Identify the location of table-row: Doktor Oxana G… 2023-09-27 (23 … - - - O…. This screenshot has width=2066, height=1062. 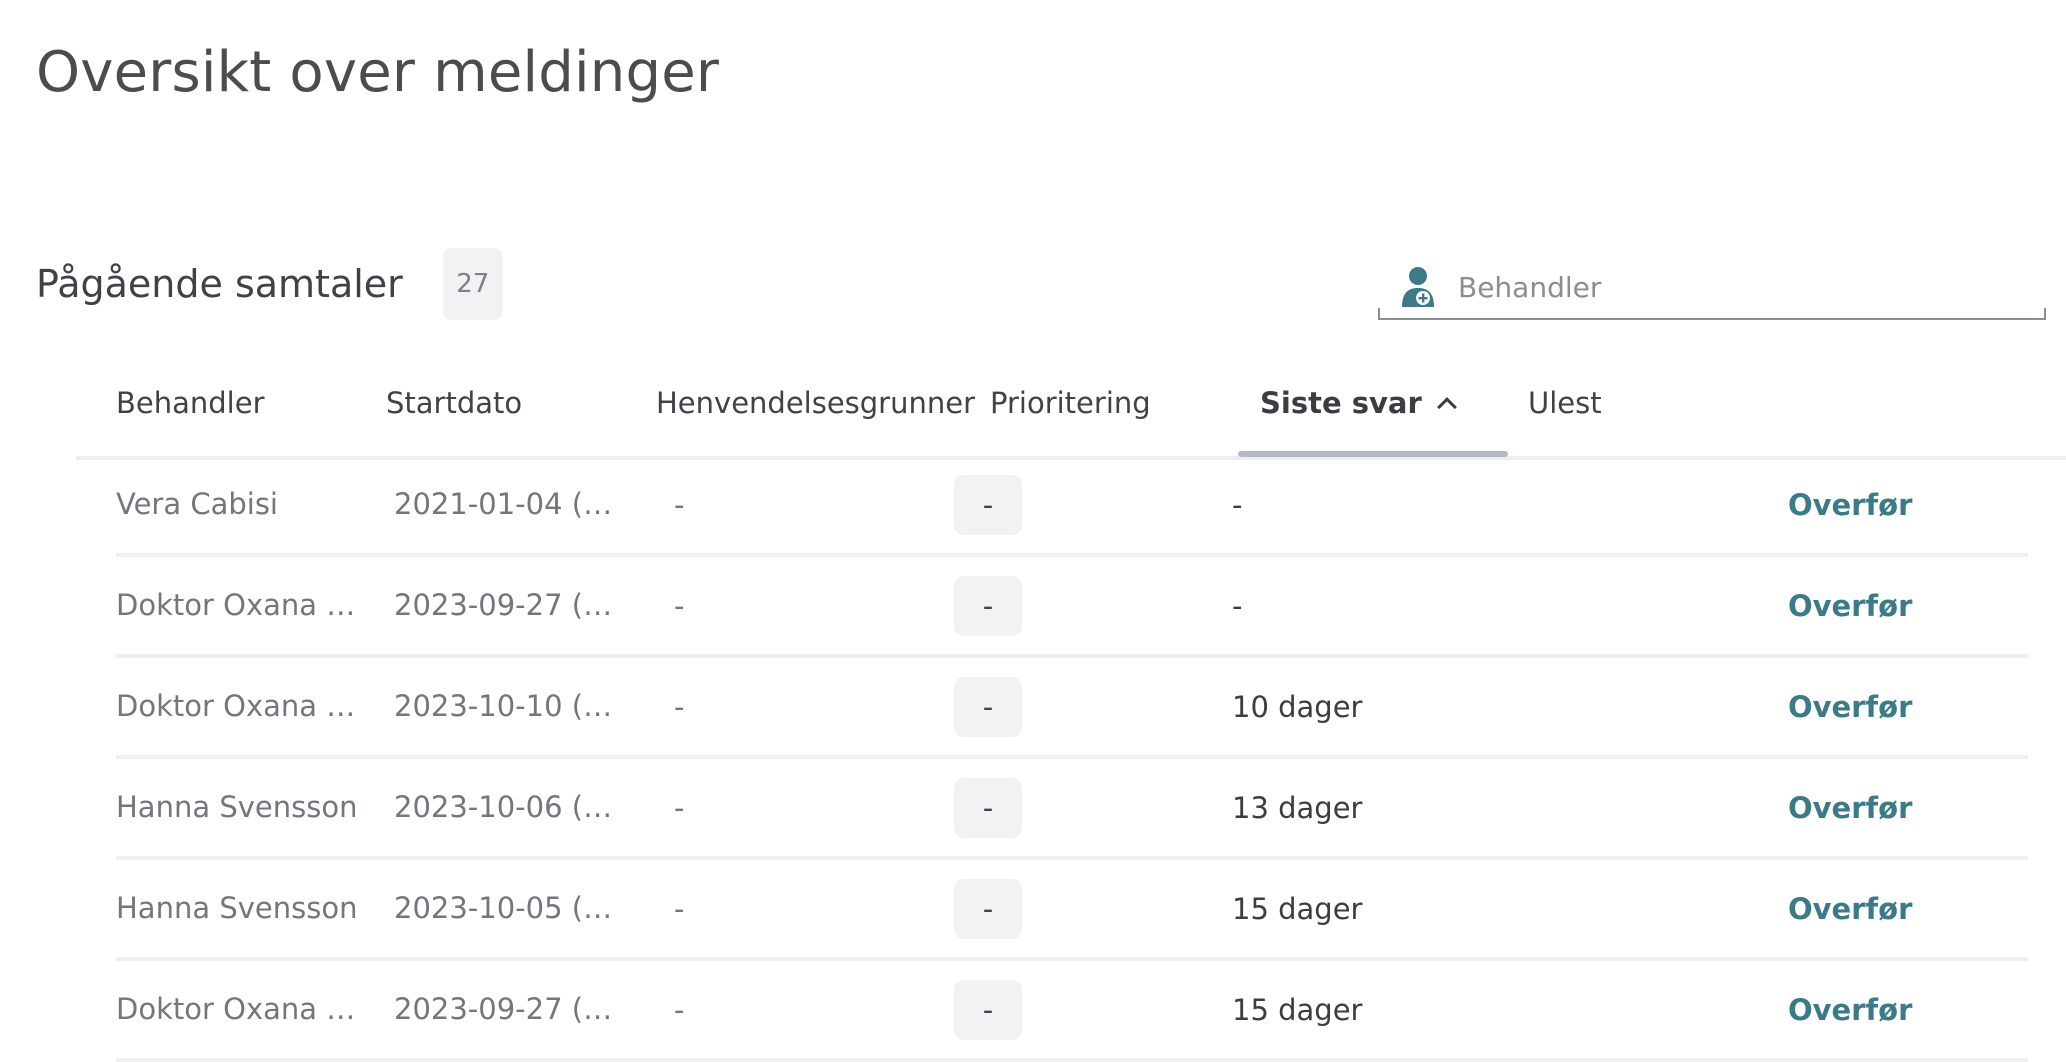
(1072, 607).